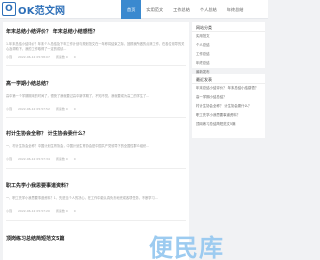 This screenshot has width=320, height=260. I want to click on post-title: 高一学期小结总结？, so click(96, 83).